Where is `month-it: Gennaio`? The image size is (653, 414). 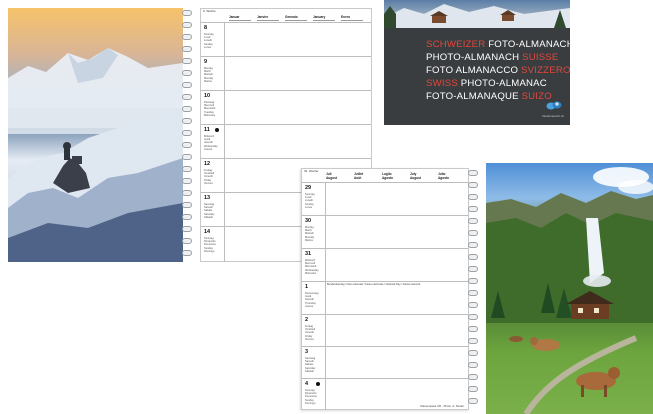 month-it: Gennaio is located at coordinates (291, 17).